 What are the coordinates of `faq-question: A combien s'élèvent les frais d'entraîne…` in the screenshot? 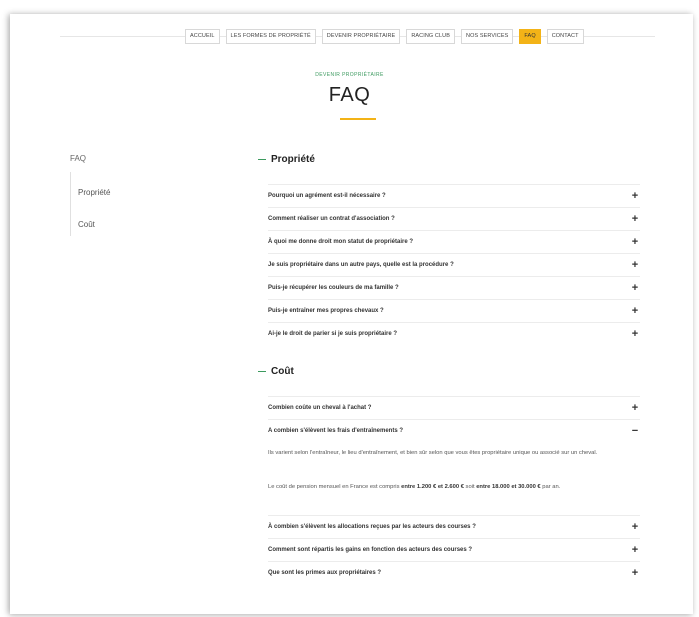 It's located at (336, 430).